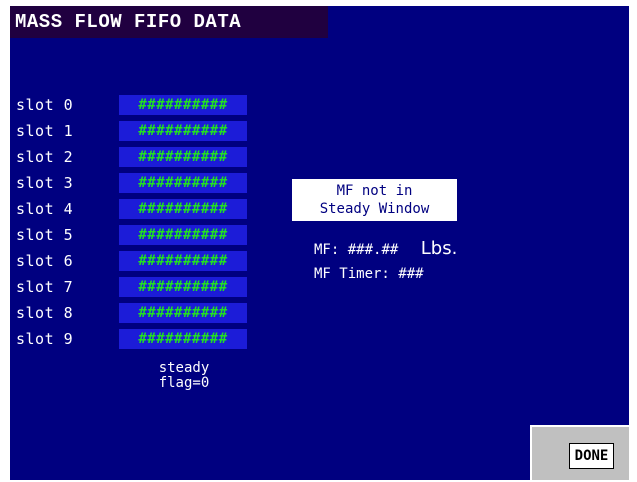 This screenshot has width=637, height=482. What do you see at coordinates (327, 250) in the screenshot?
I see `mf-label: MF:` at bounding box center [327, 250].